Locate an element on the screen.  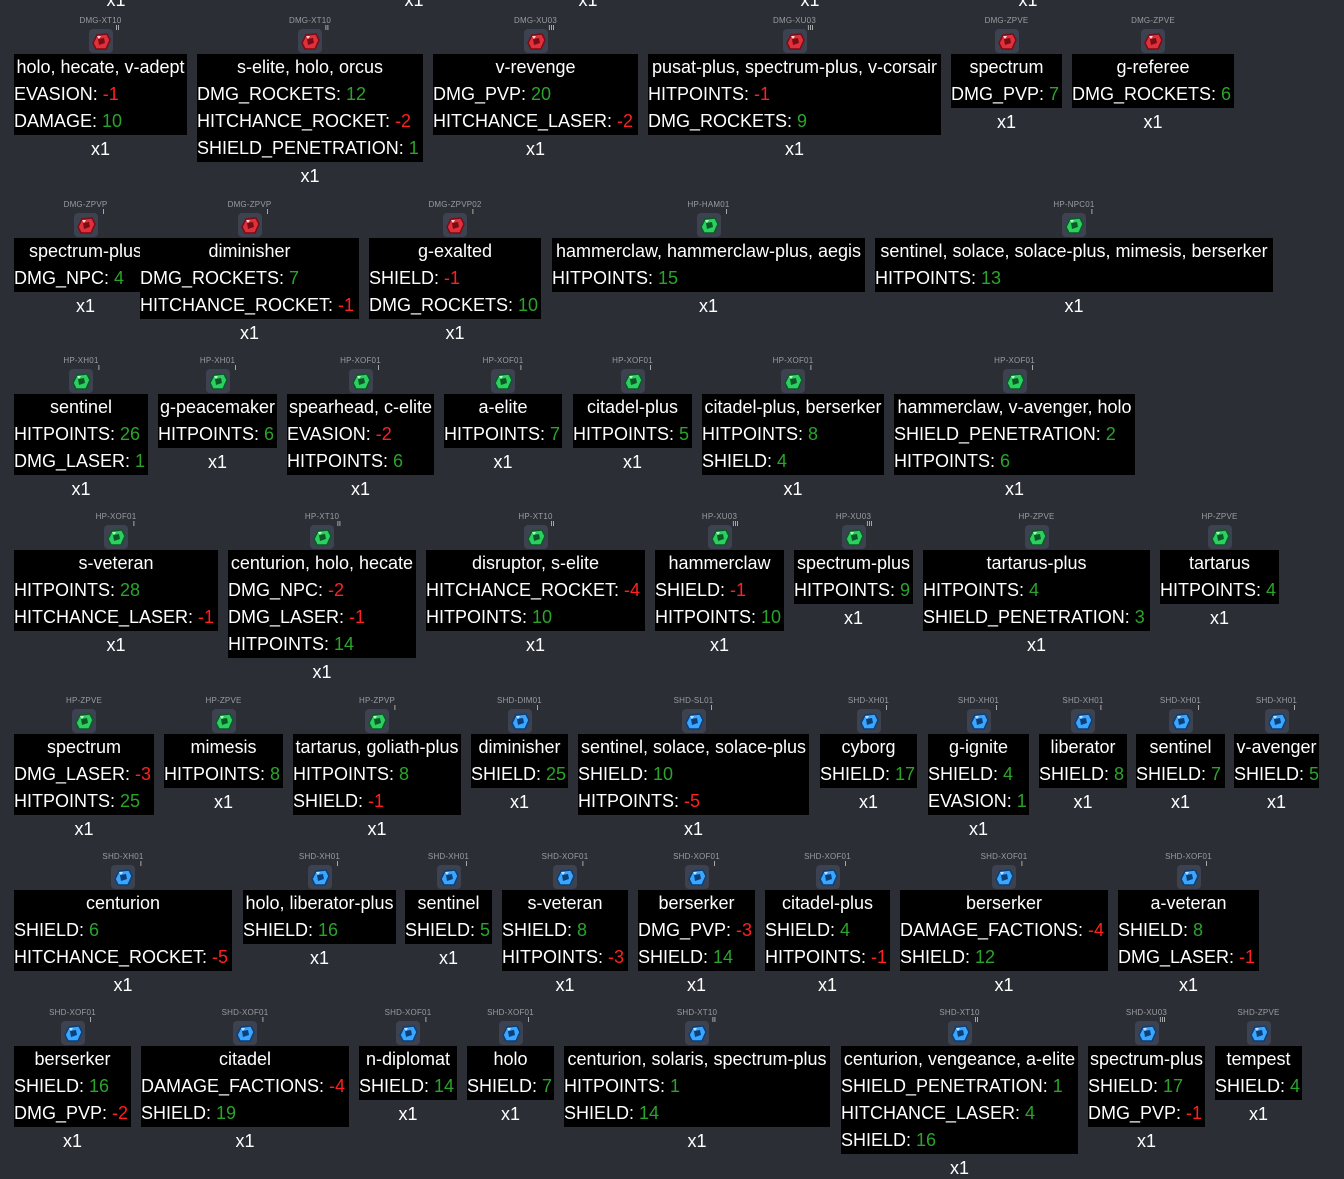
module-tooltip: tartarus HITPOINTS: 4 is located at coordinates (1219, 577).